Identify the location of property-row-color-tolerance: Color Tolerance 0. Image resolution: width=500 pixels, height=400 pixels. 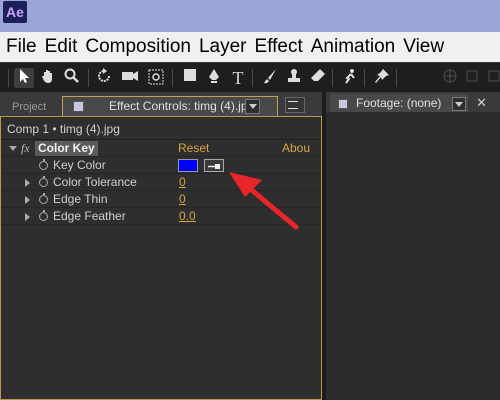
(161, 182).